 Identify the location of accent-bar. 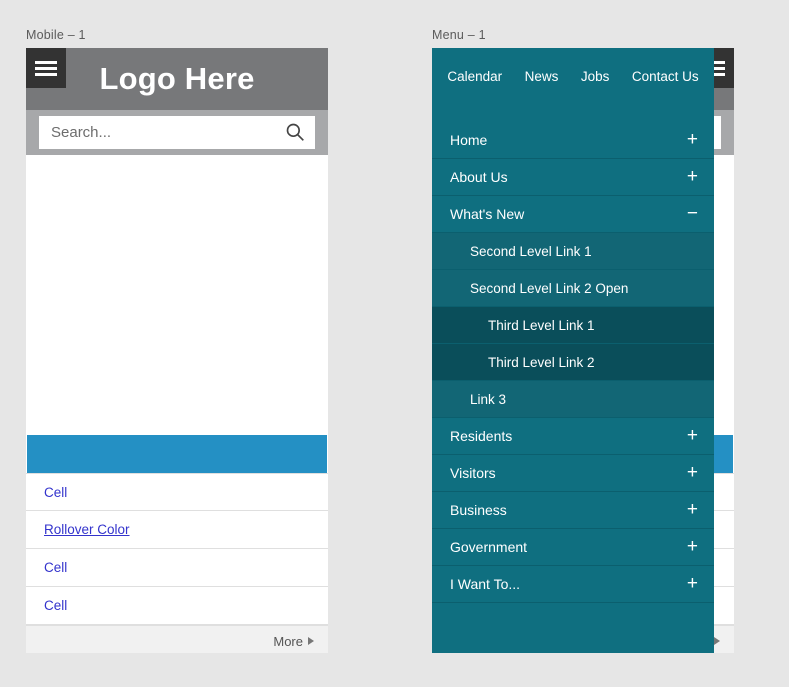
(177, 454).